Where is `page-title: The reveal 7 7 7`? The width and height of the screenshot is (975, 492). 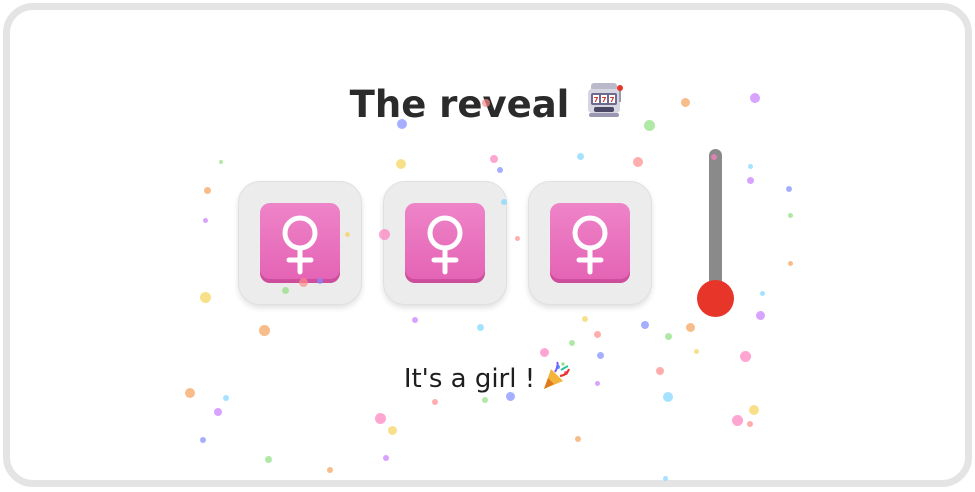
page-title: The reveal 7 7 7 is located at coordinates (487, 104).